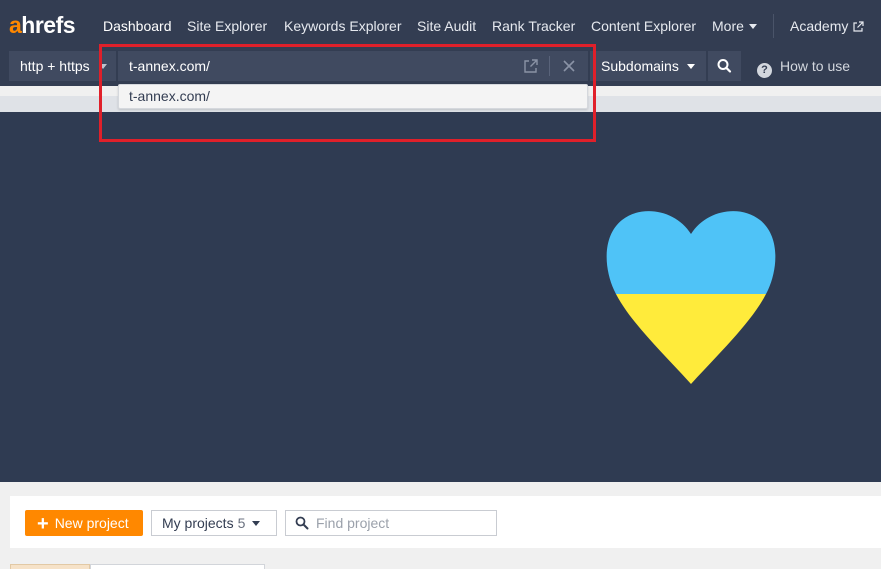 The image size is (881, 569). What do you see at coordinates (241, 523) in the screenshot?
I see `my-projects-count: 5` at bounding box center [241, 523].